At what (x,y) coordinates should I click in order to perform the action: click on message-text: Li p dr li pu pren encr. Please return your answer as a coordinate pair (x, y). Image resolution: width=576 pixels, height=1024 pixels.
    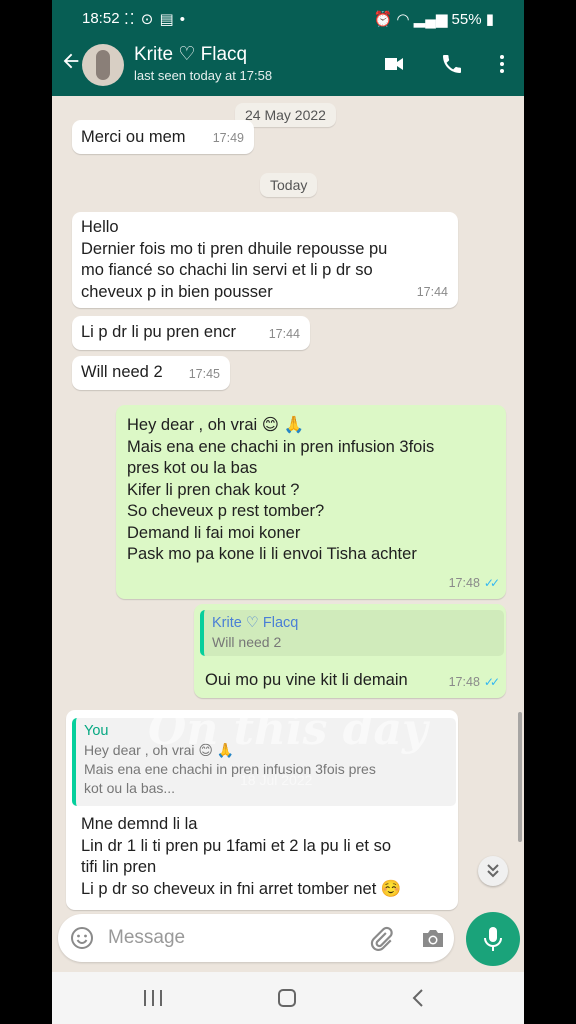
    Looking at the image, I should click on (159, 332).